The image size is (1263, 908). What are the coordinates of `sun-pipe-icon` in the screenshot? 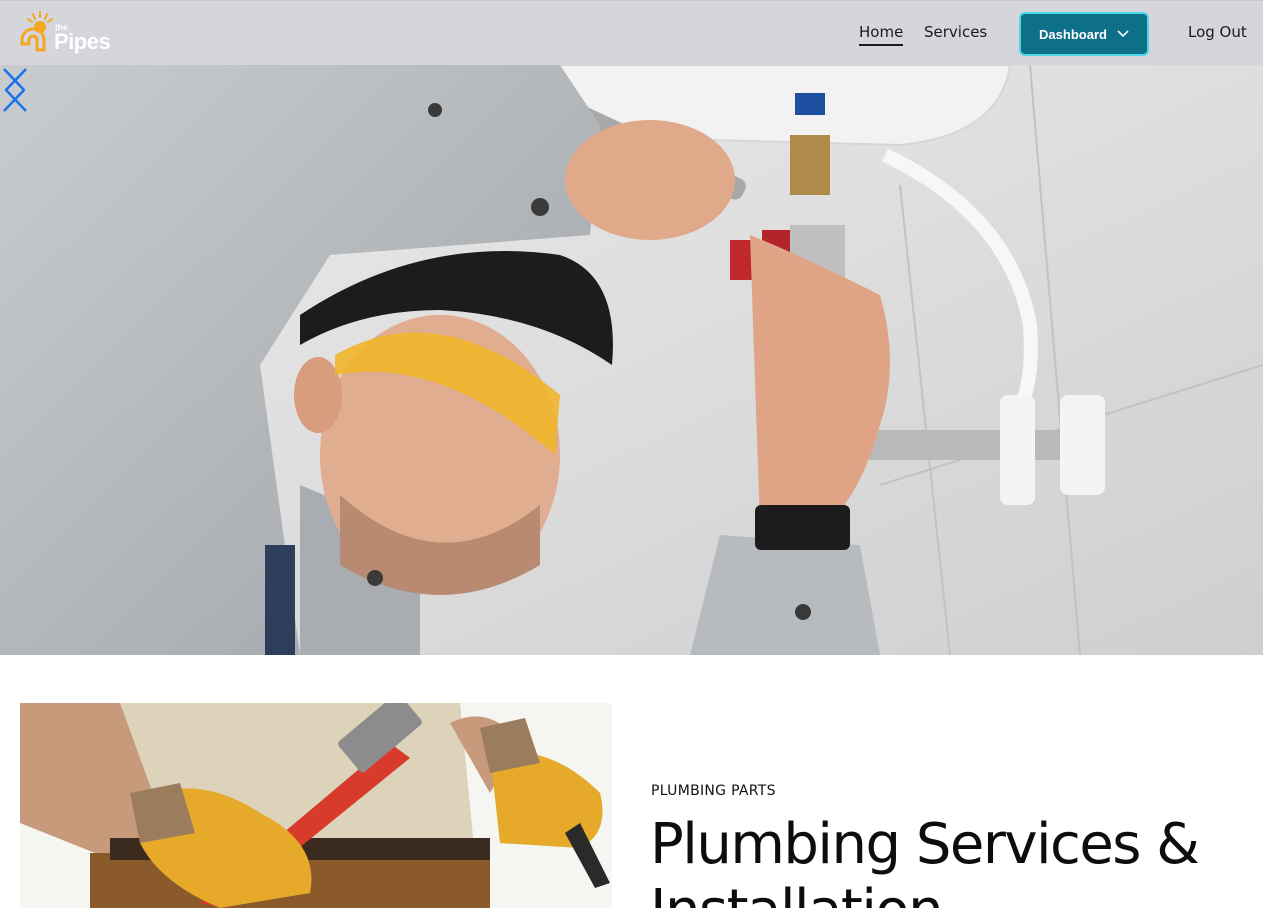 It's located at (36, 31).